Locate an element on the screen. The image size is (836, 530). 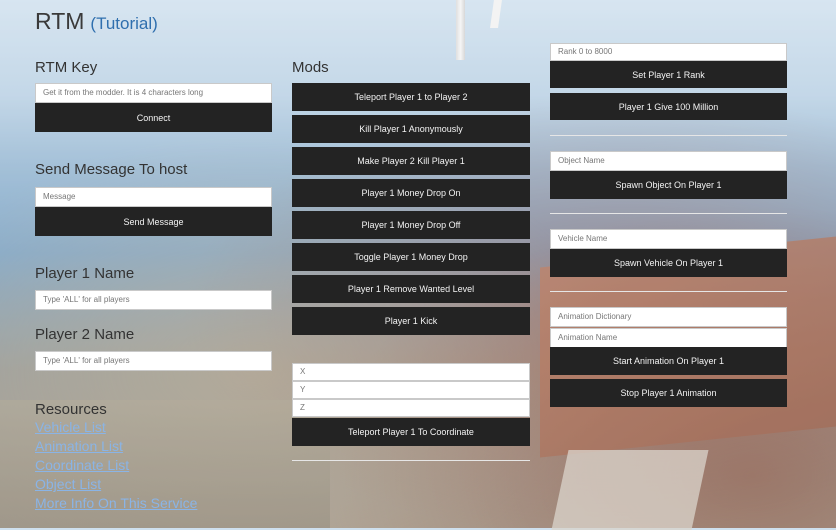
resources-heading: Resources is located at coordinates (71, 409).